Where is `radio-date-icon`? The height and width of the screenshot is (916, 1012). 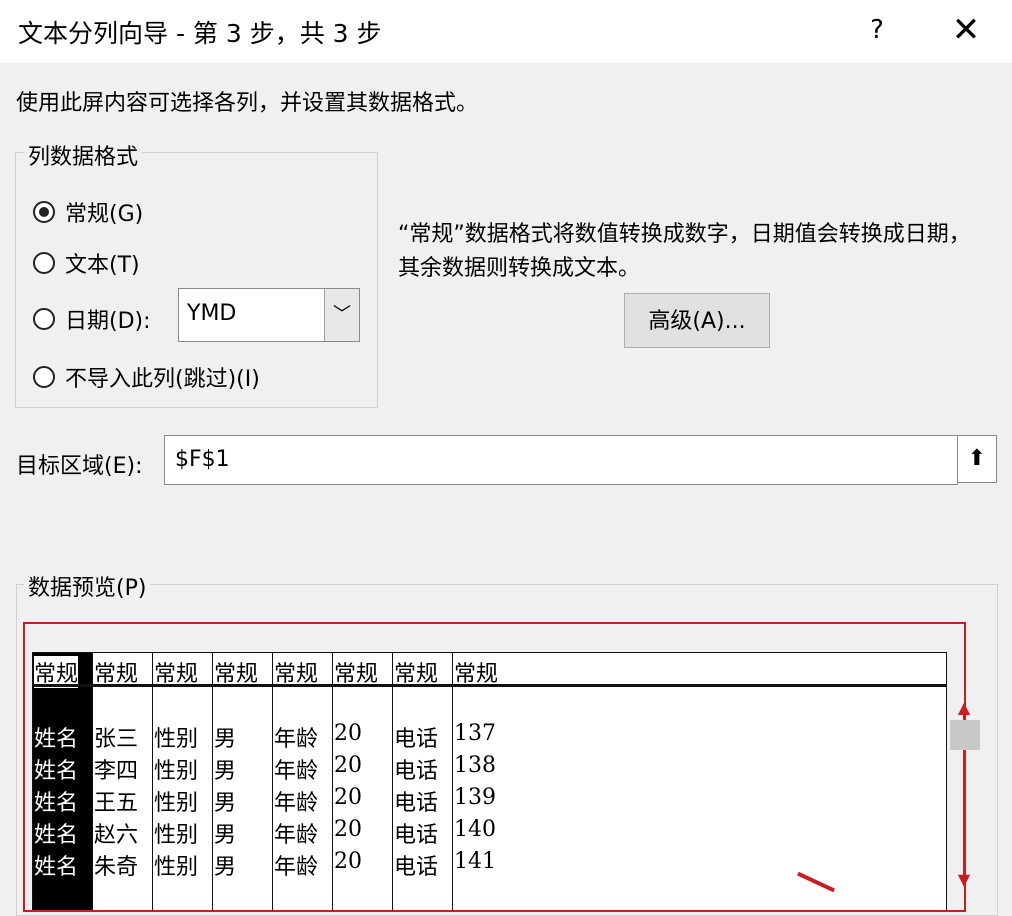
radio-date-icon is located at coordinates (44, 319).